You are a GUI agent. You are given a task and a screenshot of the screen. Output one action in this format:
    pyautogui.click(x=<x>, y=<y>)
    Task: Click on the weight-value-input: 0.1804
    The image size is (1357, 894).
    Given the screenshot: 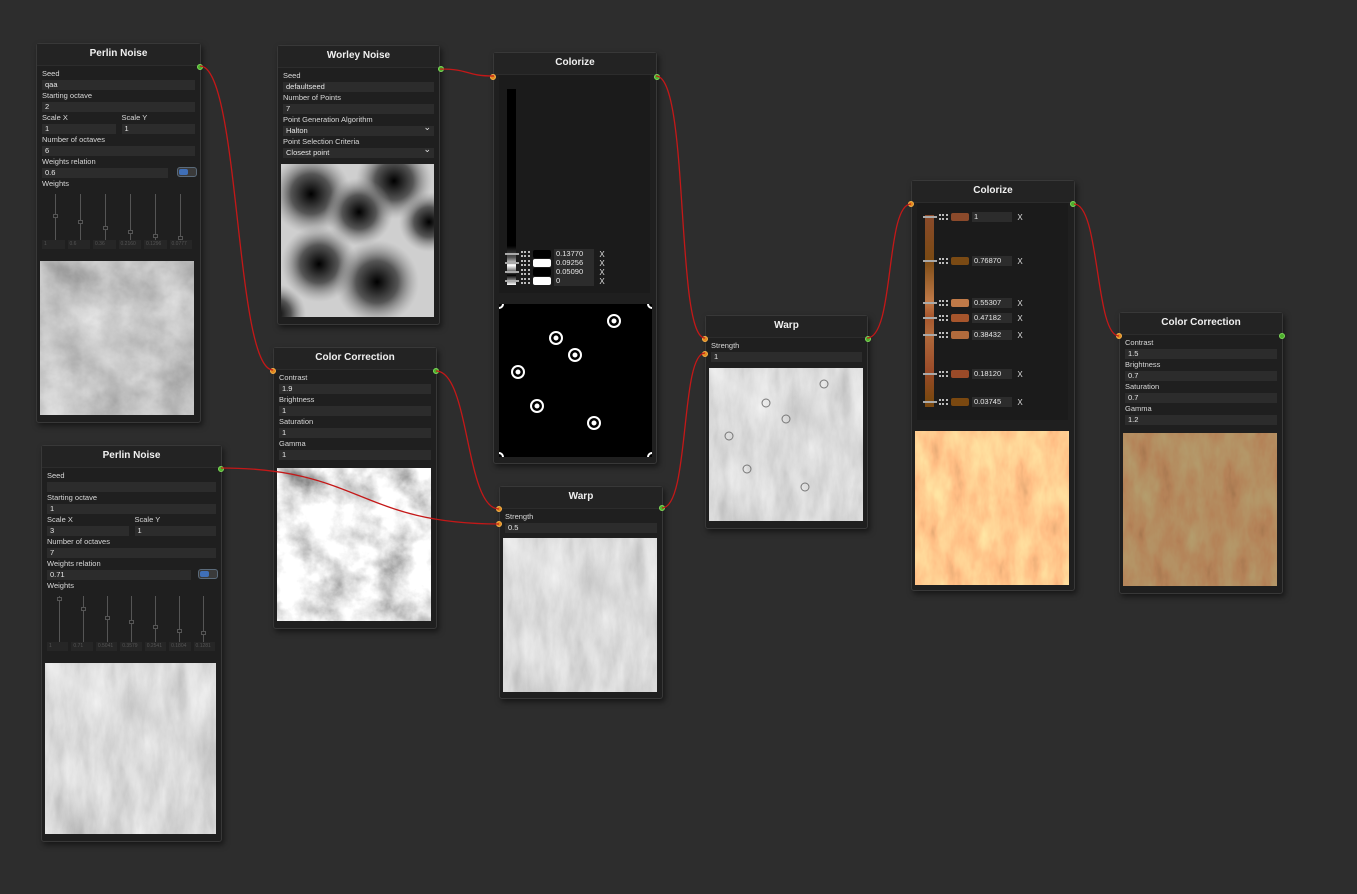 What is the action you would take?
    pyautogui.click(x=180, y=646)
    